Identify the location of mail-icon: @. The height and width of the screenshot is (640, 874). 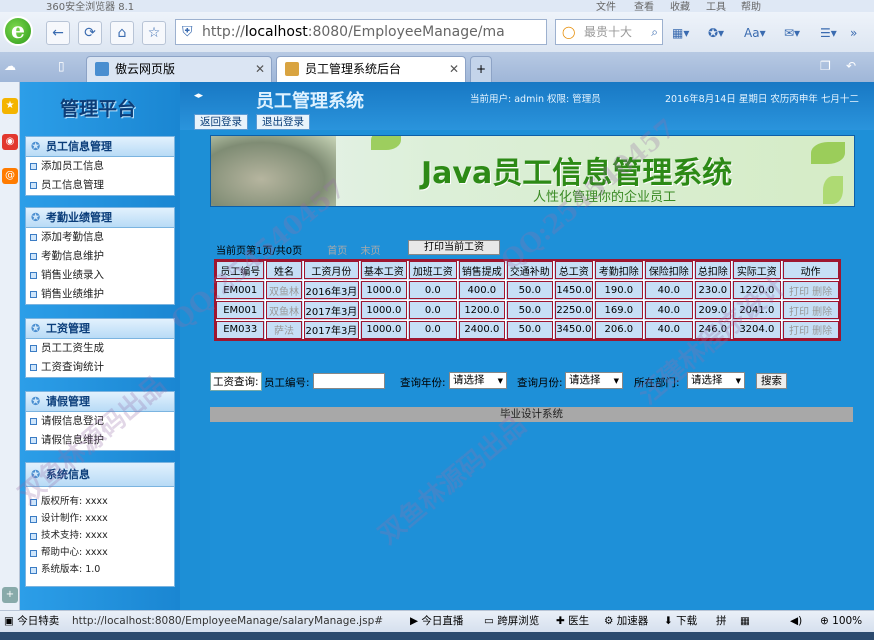
(10, 176).